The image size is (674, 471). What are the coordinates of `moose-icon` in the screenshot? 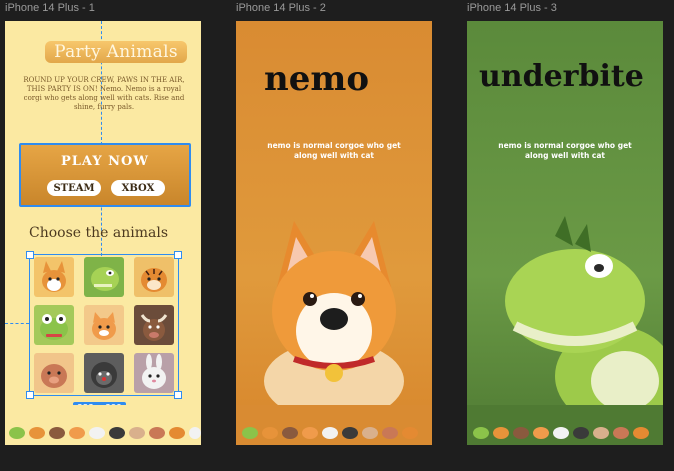 It's located at (154, 325).